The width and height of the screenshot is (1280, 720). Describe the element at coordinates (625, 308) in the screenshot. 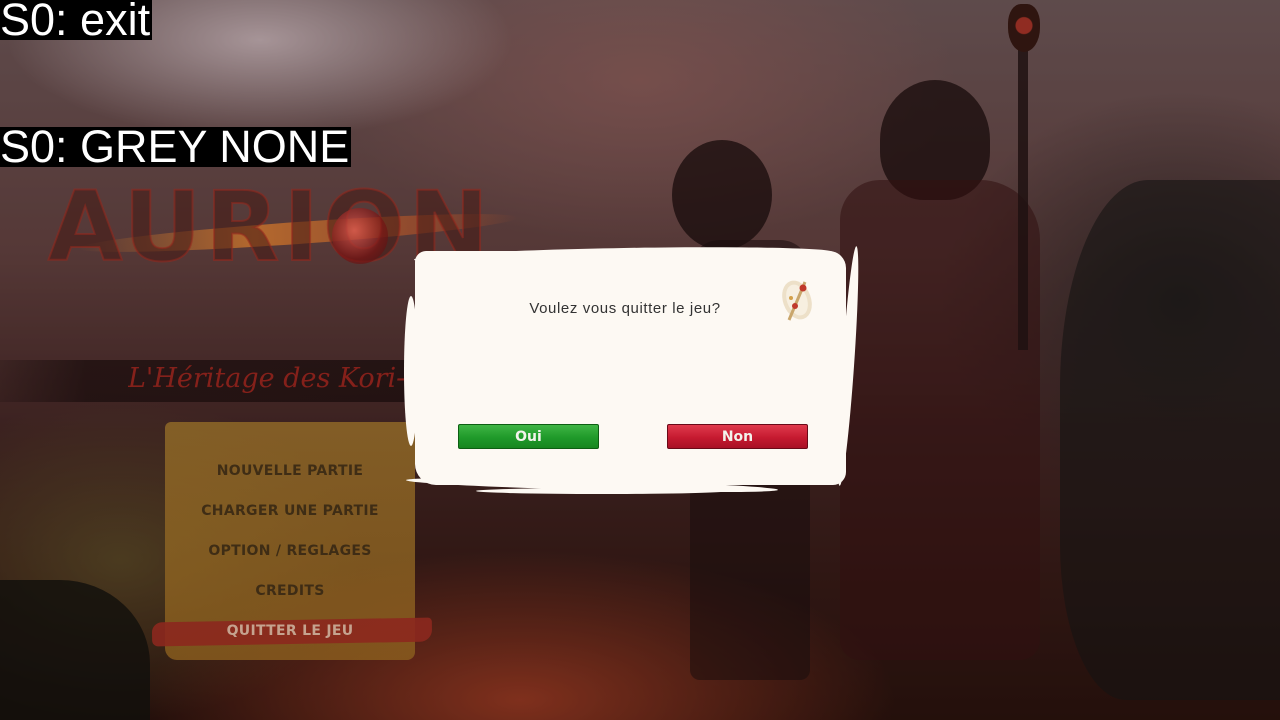

I see `dialog-message: Voulez vous quitter le jeu?` at that location.